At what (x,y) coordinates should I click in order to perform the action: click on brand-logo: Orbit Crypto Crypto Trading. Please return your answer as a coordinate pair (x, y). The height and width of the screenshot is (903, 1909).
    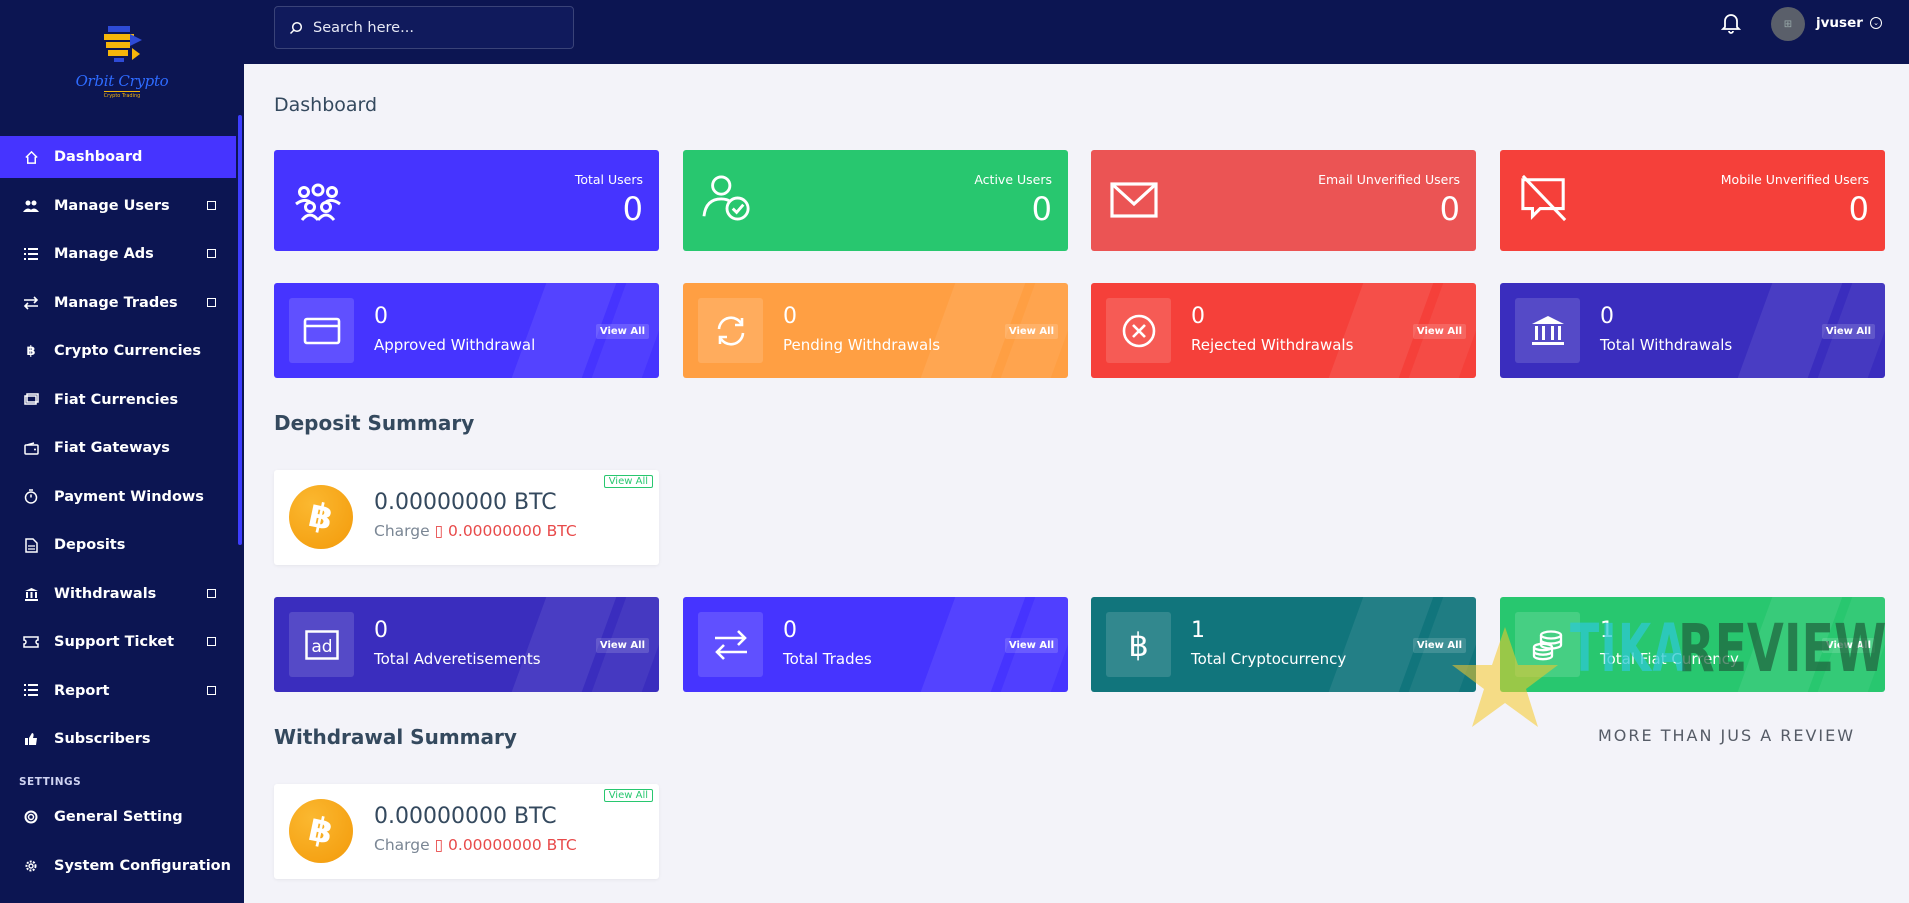
    Looking at the image, I should click on (122, 59).